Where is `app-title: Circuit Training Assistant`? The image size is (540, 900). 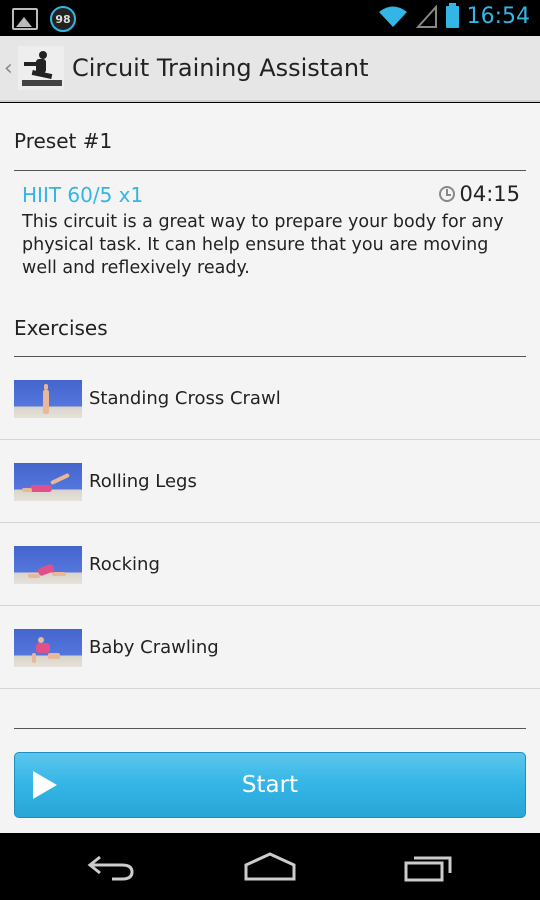
app-title: Circuit Training Assistant is located at coordinates (220, 68).